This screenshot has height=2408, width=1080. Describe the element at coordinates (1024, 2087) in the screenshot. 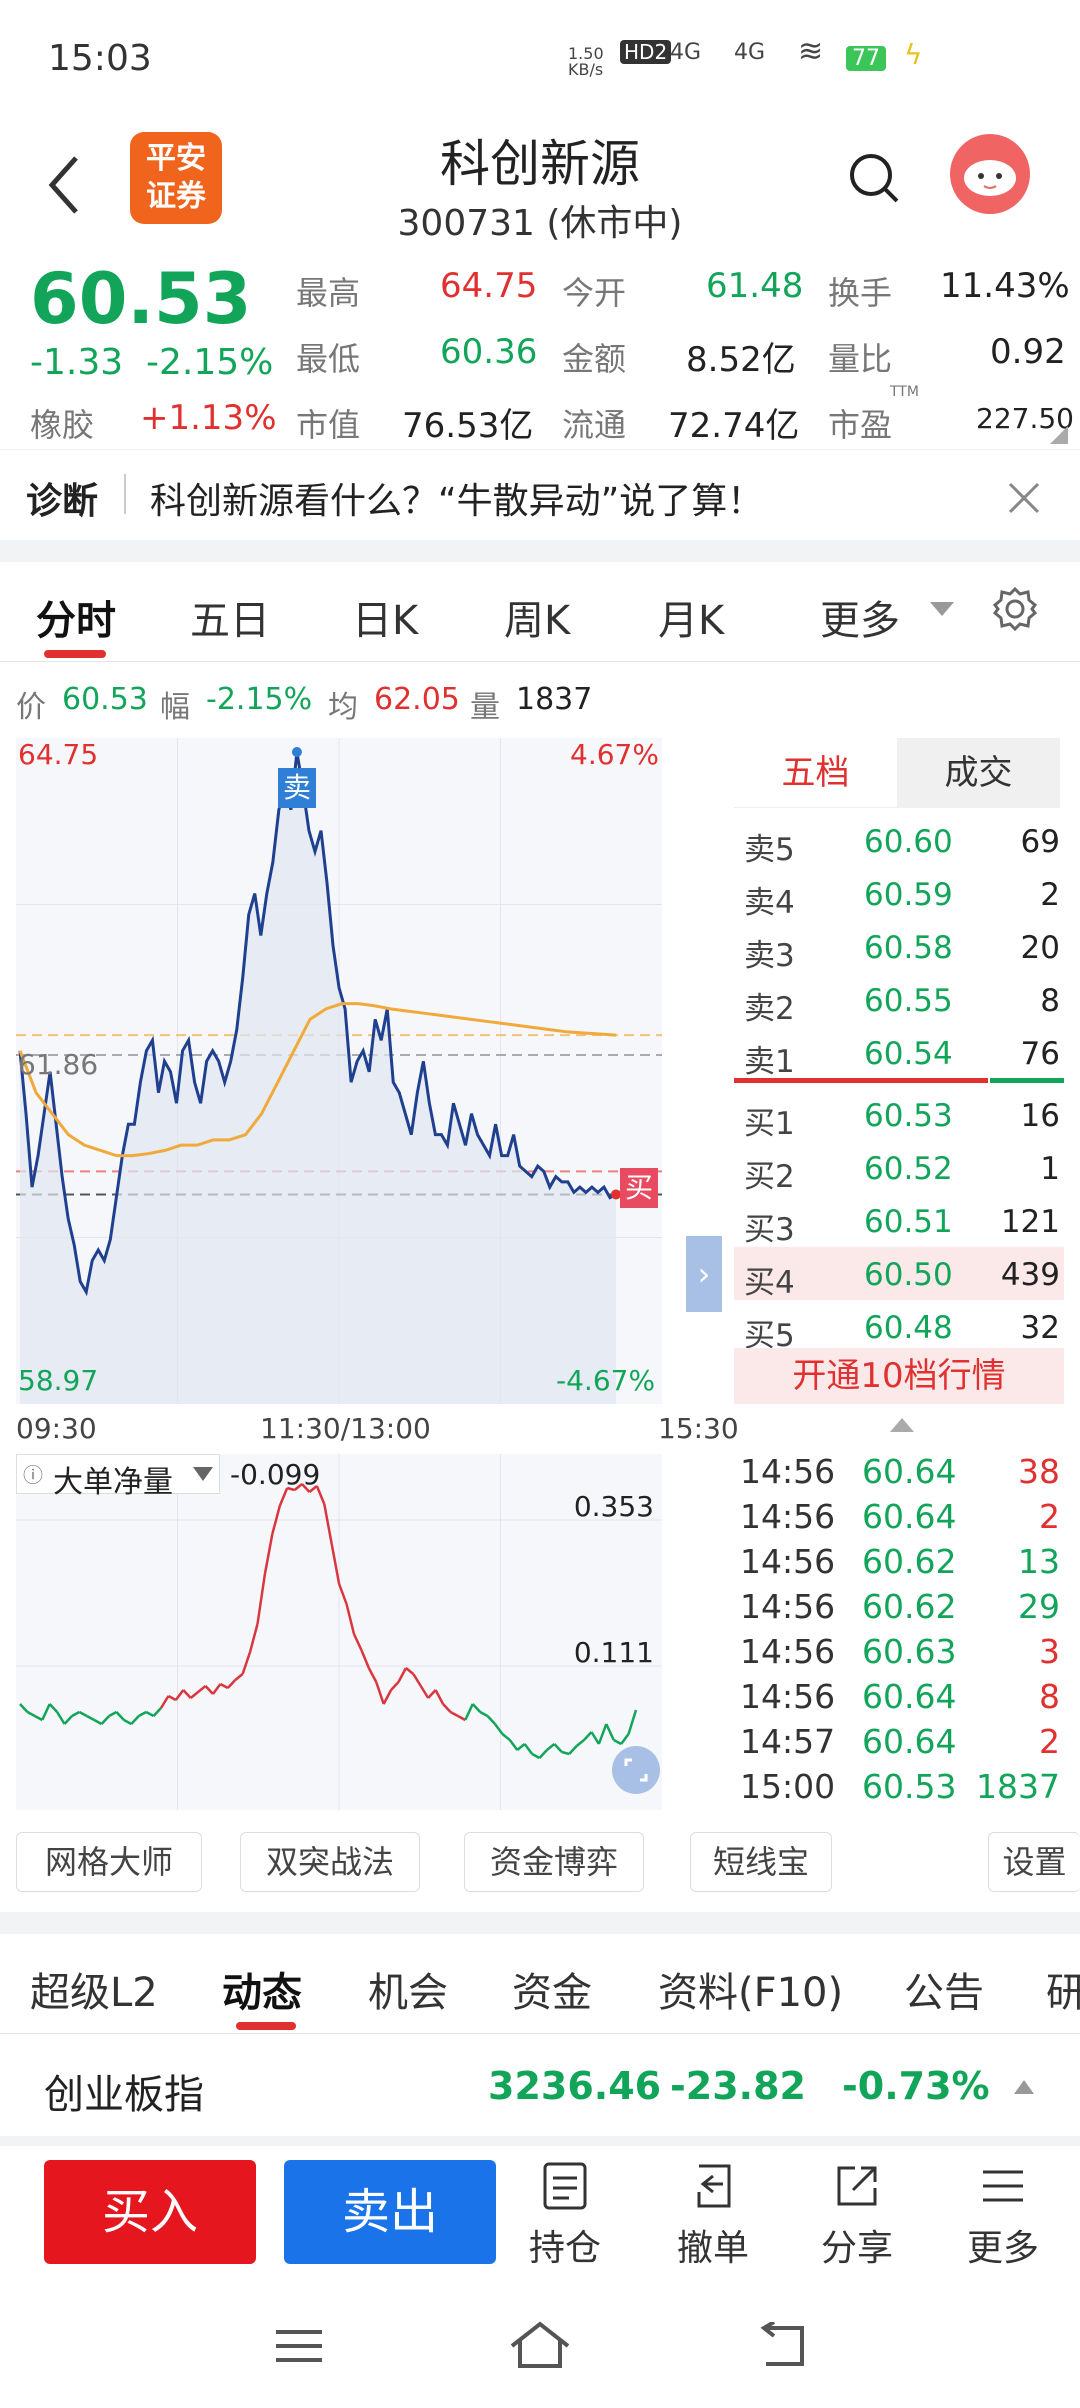

I see `expand-up-icon` at that location.